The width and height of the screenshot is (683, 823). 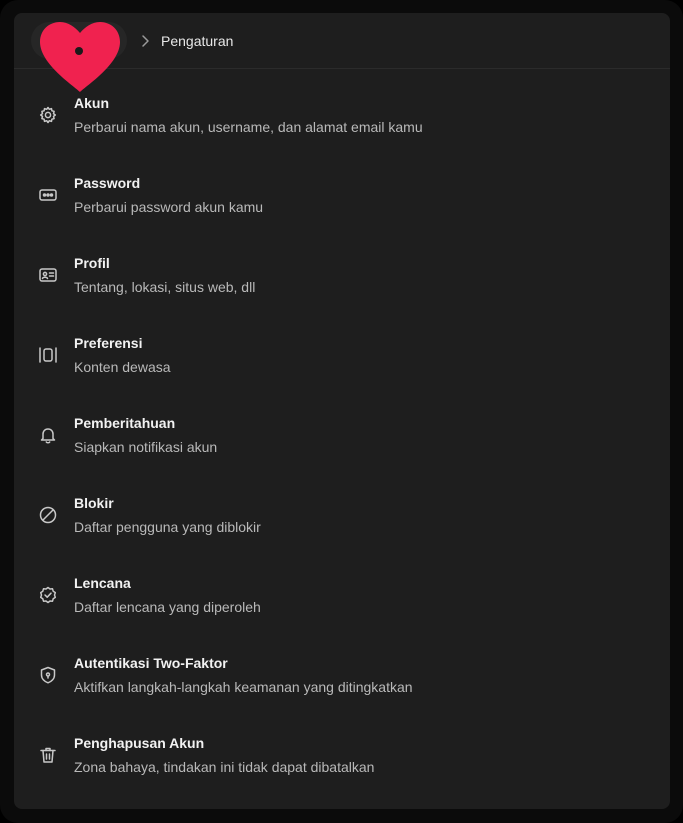 What do you see at coordinates (48, 595) in the screenshot?
I see `badge-check-icon` at bounding box center [48, 595].